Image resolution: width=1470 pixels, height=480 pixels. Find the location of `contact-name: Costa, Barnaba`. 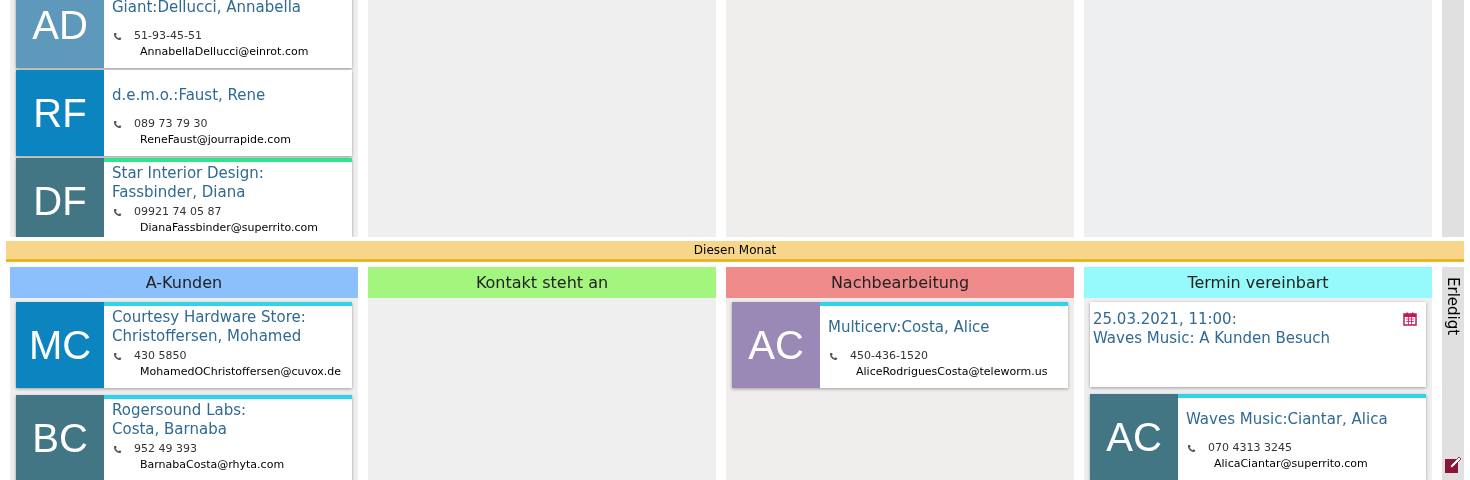

contact-name: Costa, Barnaba is located at coordinates (179, 429).